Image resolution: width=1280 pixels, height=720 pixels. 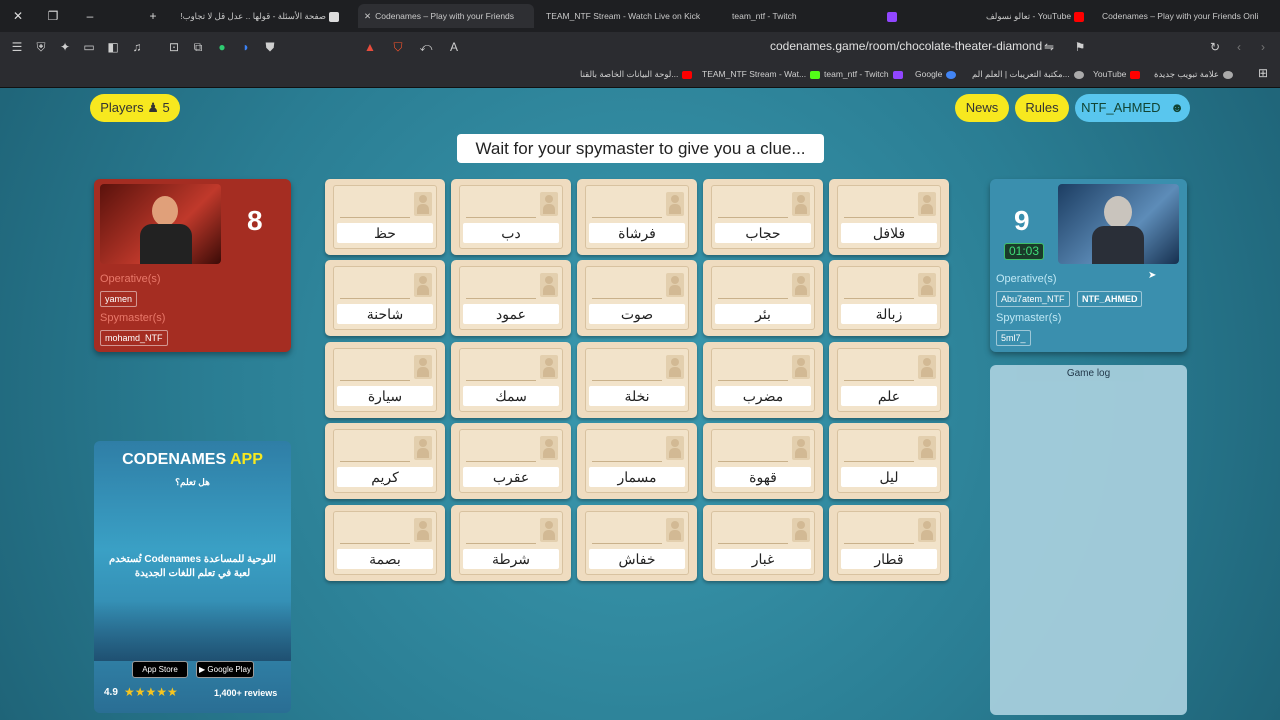 What do you see at coordinates (511, 298) in the screenshot?
I see `word-card: عمود` at bounding box center [511, 298].